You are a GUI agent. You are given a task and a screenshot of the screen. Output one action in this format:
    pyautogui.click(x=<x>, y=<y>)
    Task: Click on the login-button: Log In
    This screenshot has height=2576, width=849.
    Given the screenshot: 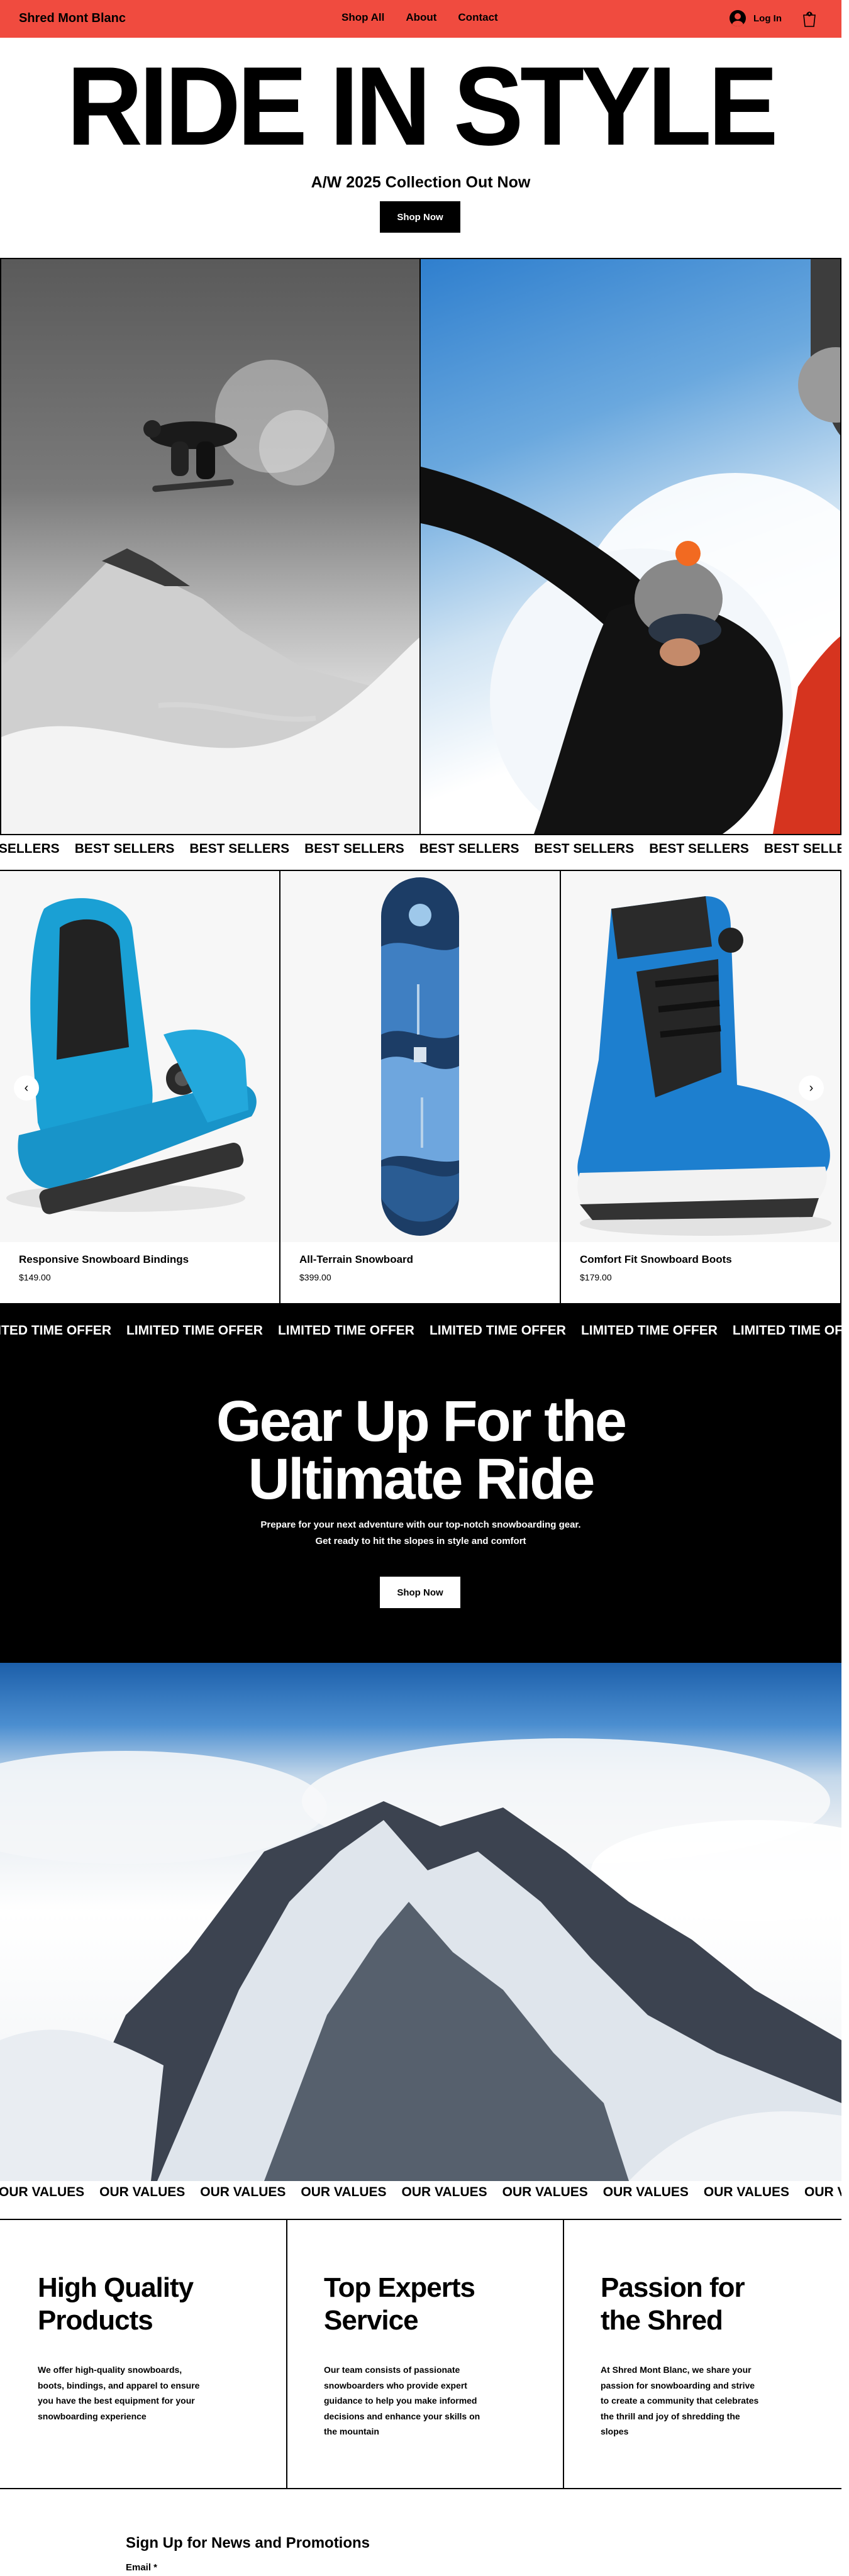 What is the action you would take?
    pyautogui.click(x=756, y=18)
    